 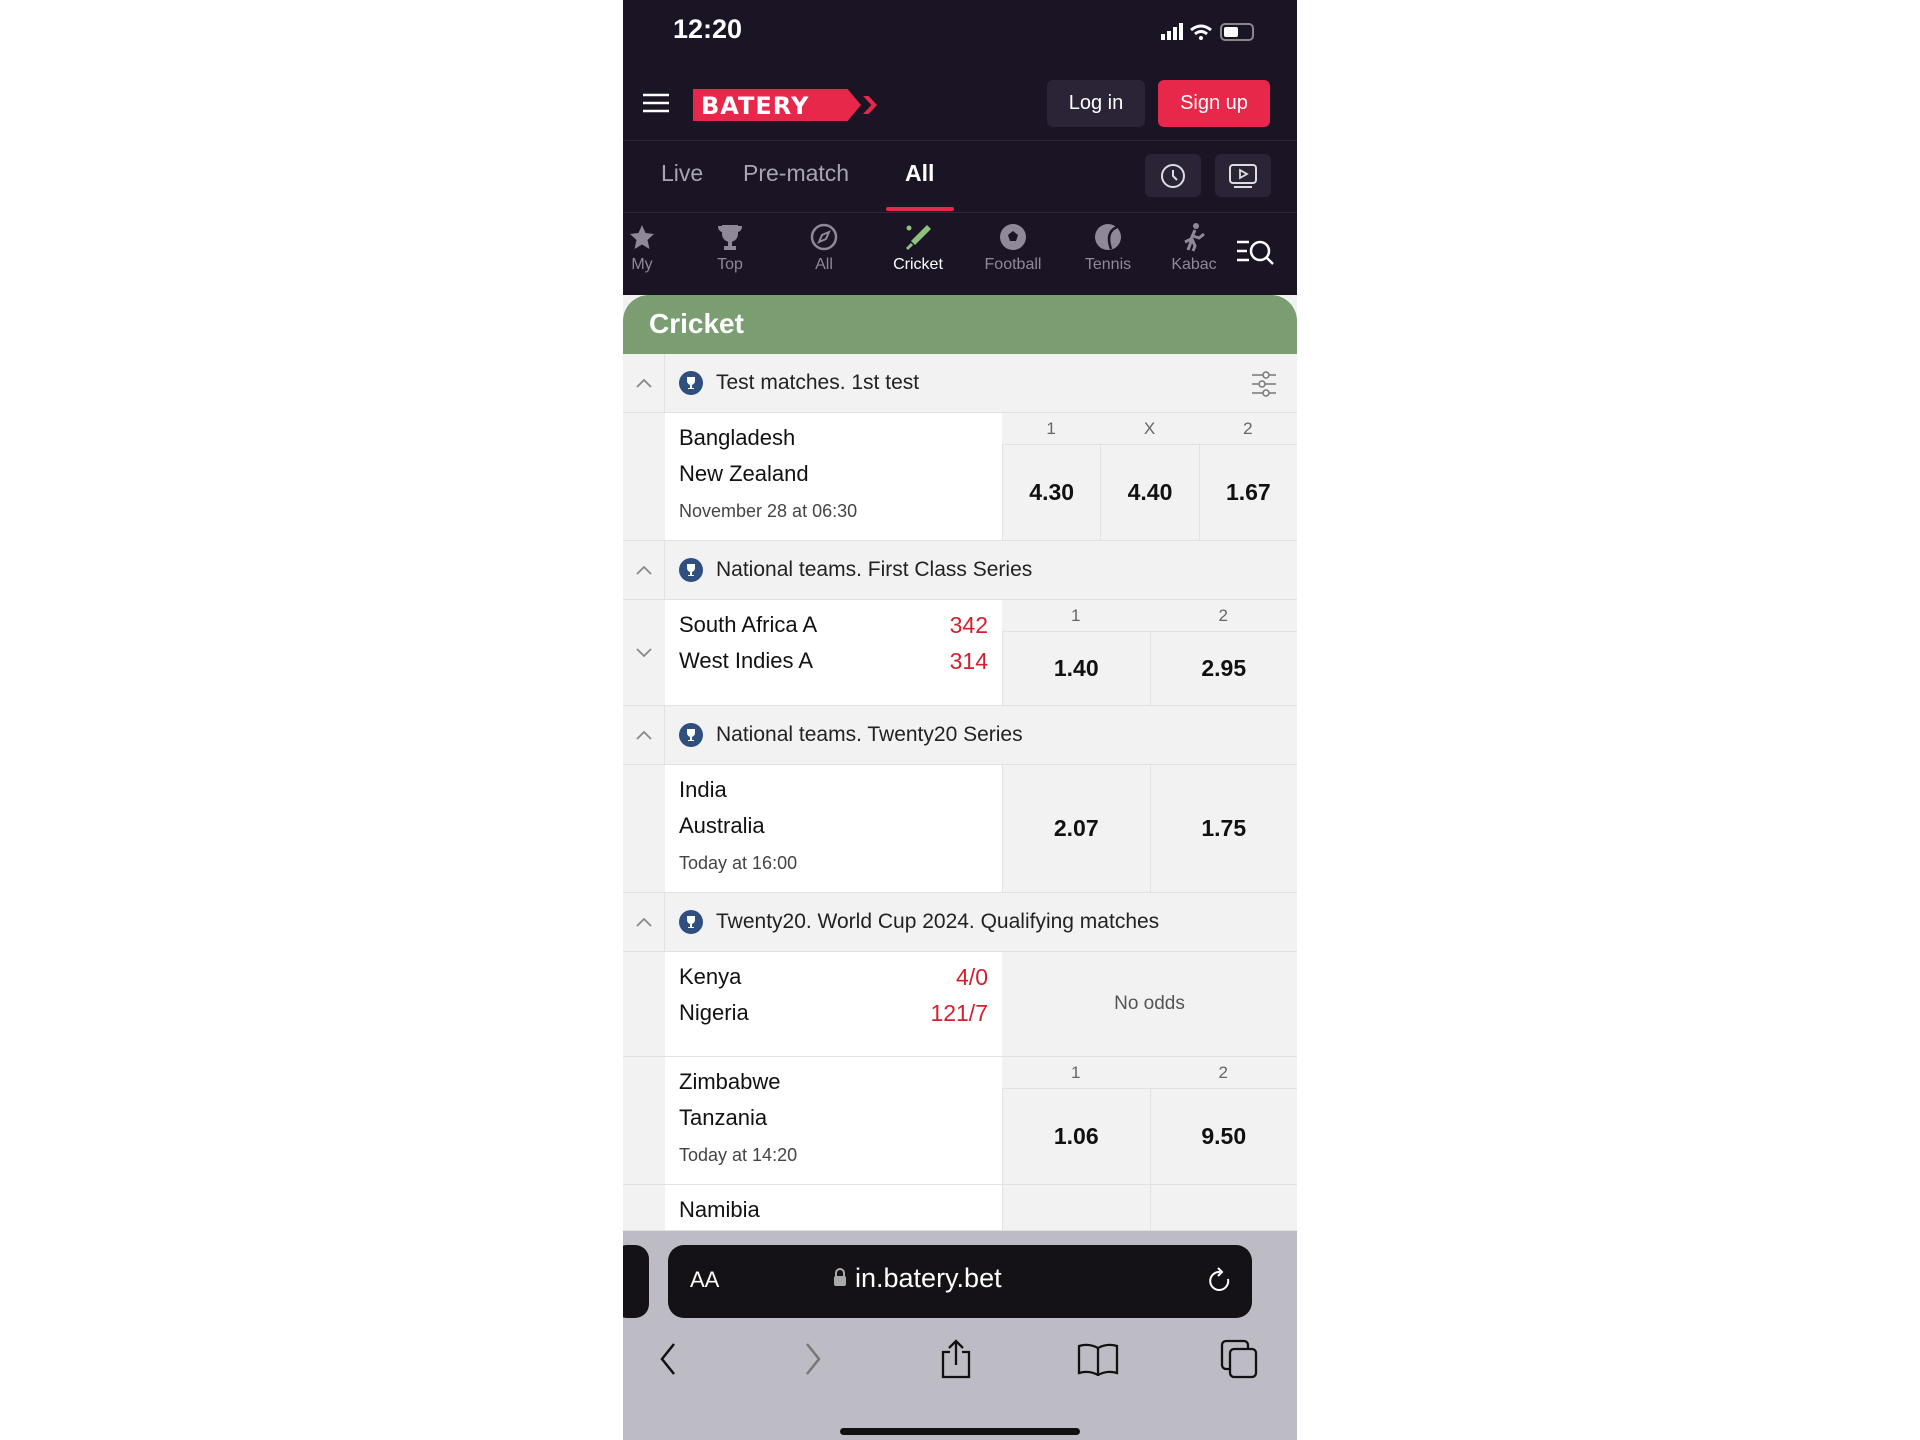 I want to click on team-row: South Africa A 342, so click(x=833, y=630).